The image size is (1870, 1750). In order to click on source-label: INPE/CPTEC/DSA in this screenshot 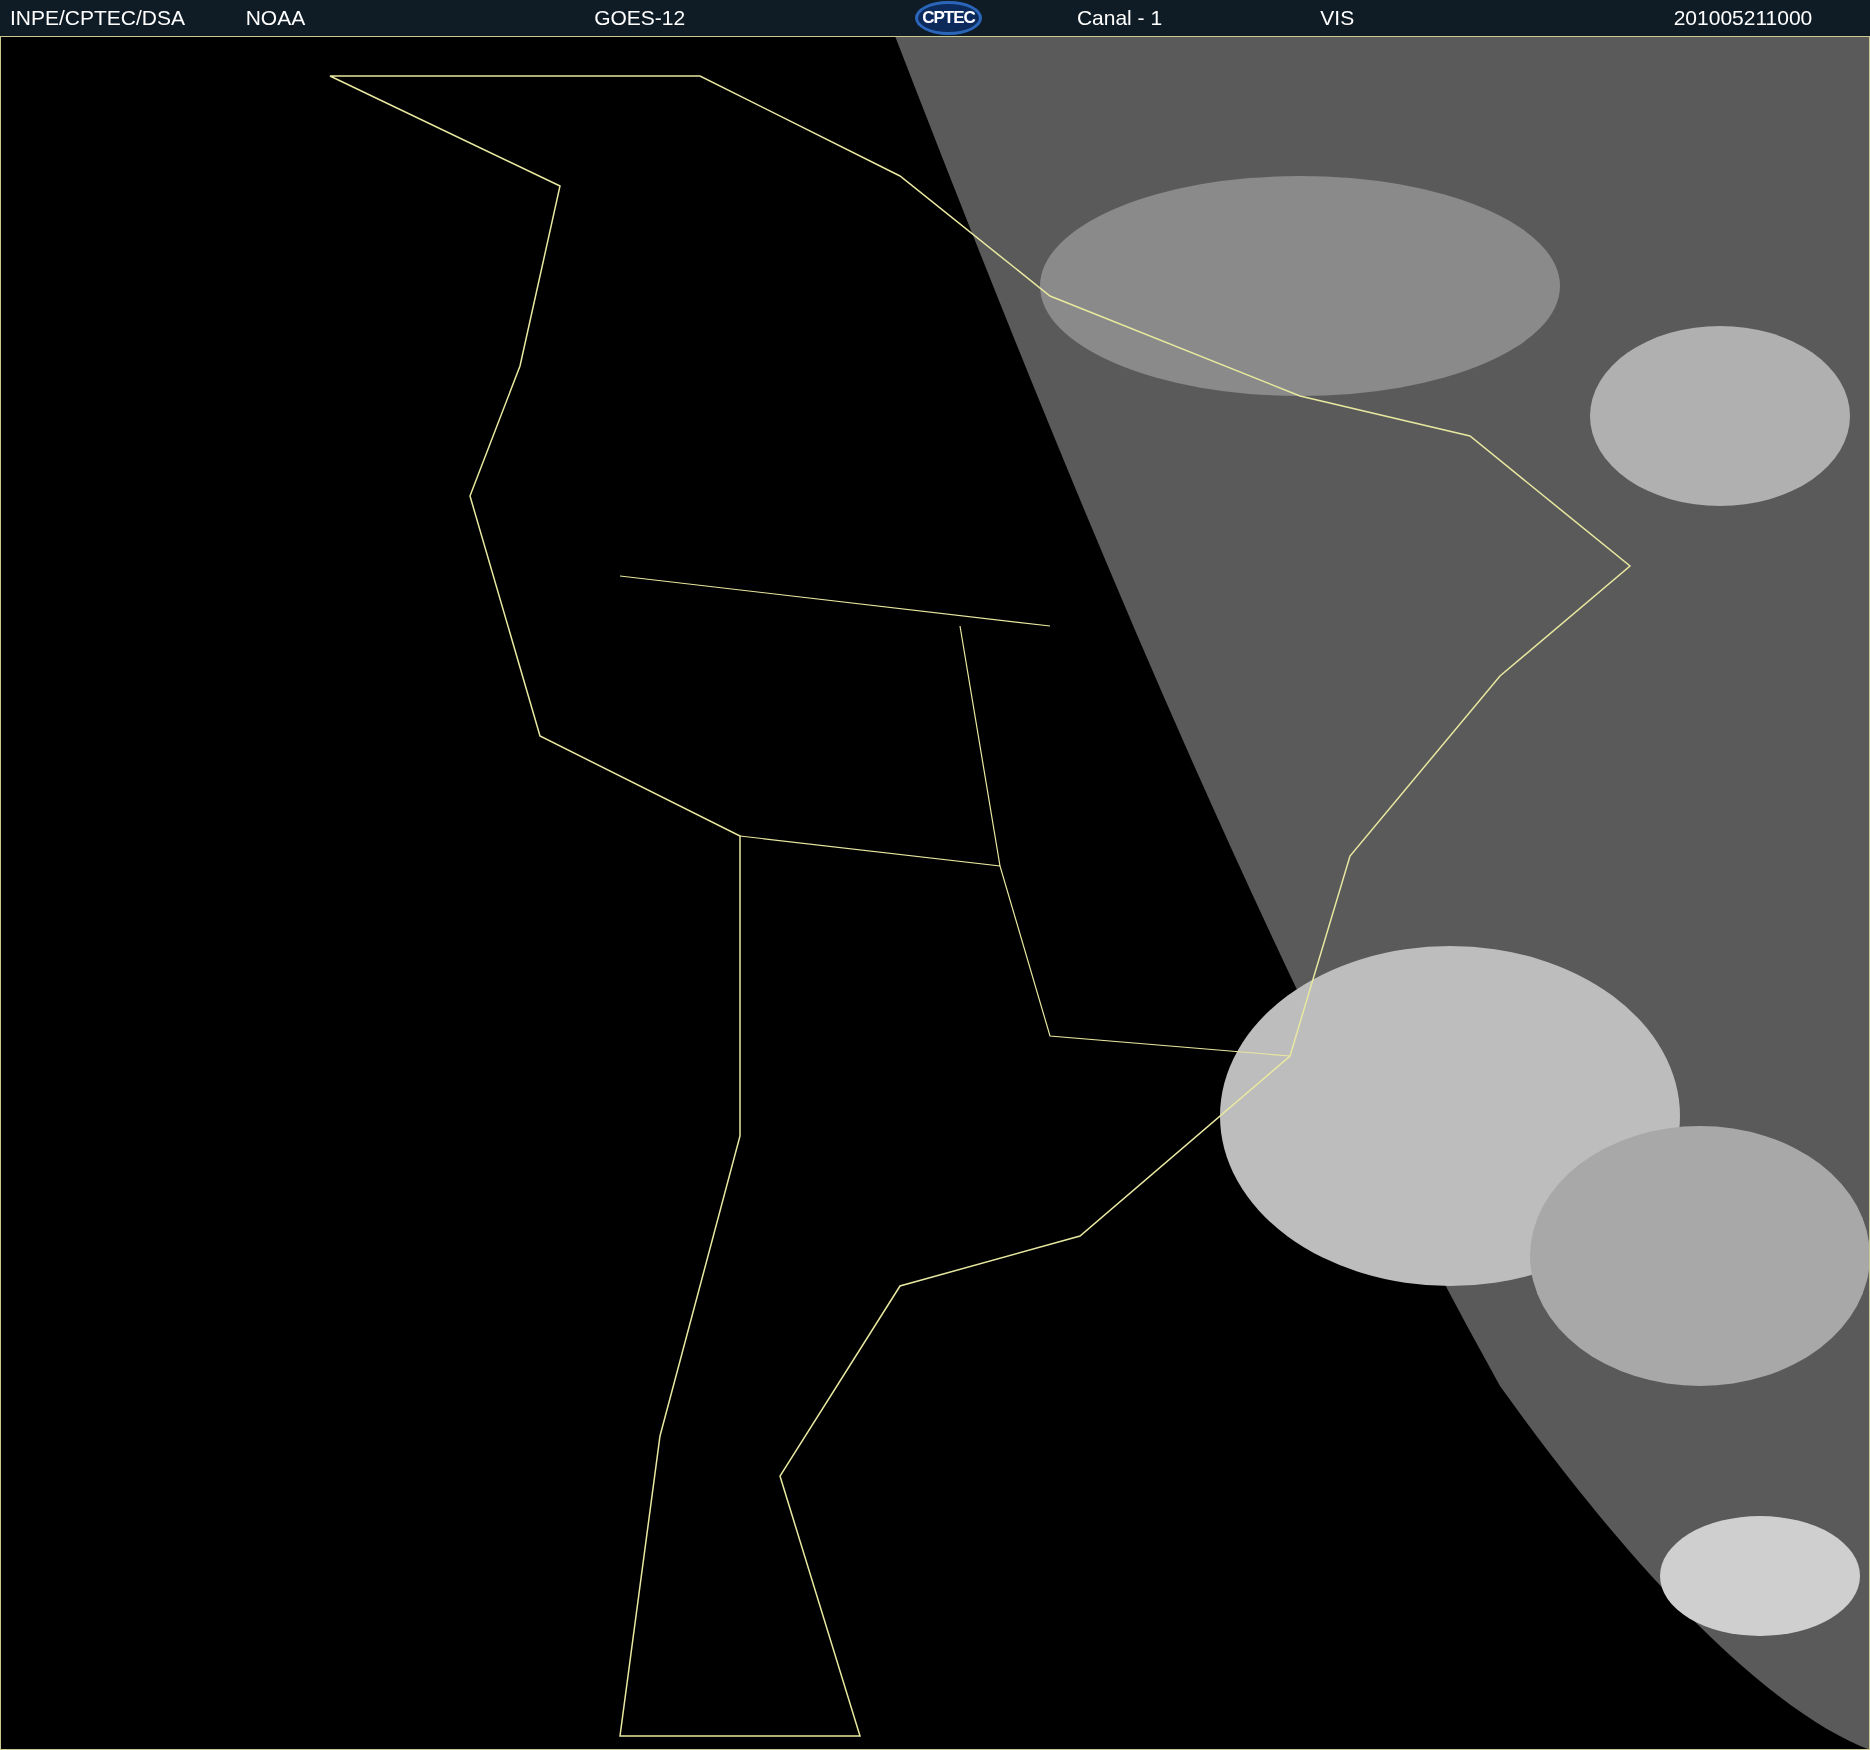, I will do `click(98, 18)`.